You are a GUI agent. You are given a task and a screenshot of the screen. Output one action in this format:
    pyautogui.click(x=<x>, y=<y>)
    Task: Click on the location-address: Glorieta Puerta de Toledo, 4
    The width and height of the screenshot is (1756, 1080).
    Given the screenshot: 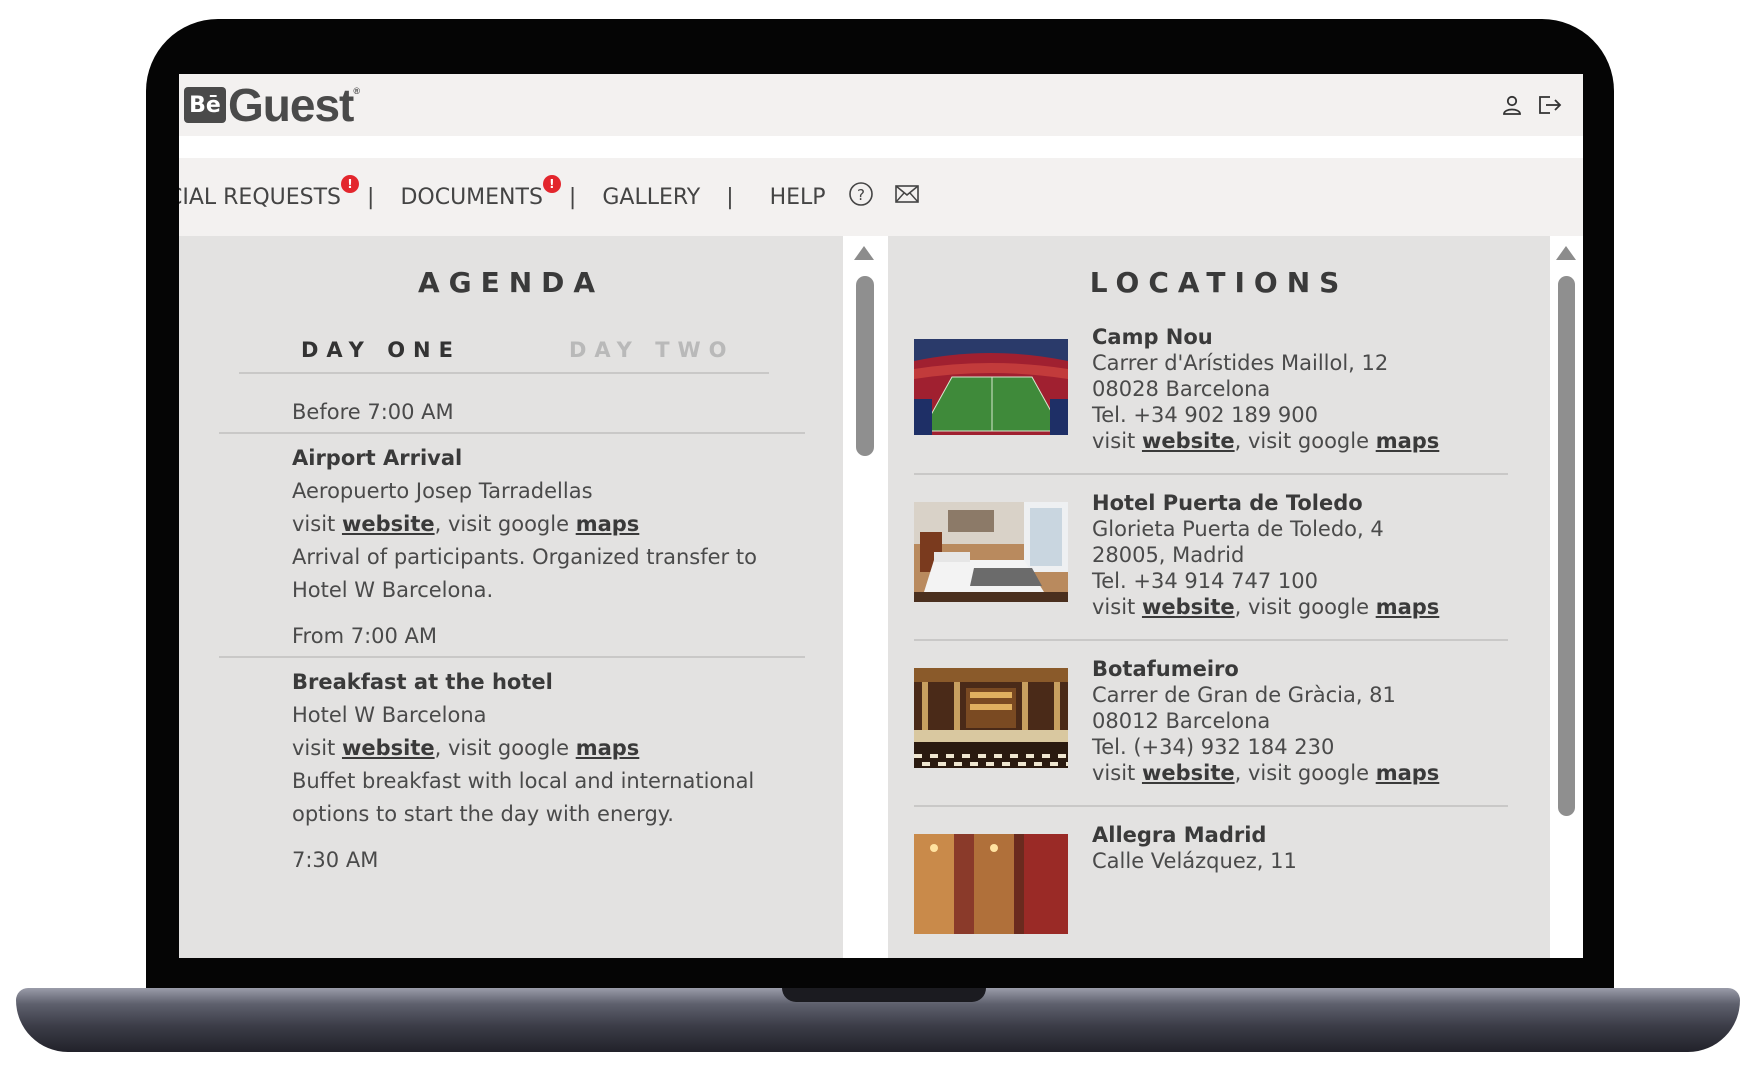 What is the action you would take?
    pyautogui.click(x=1238, y=529)
    